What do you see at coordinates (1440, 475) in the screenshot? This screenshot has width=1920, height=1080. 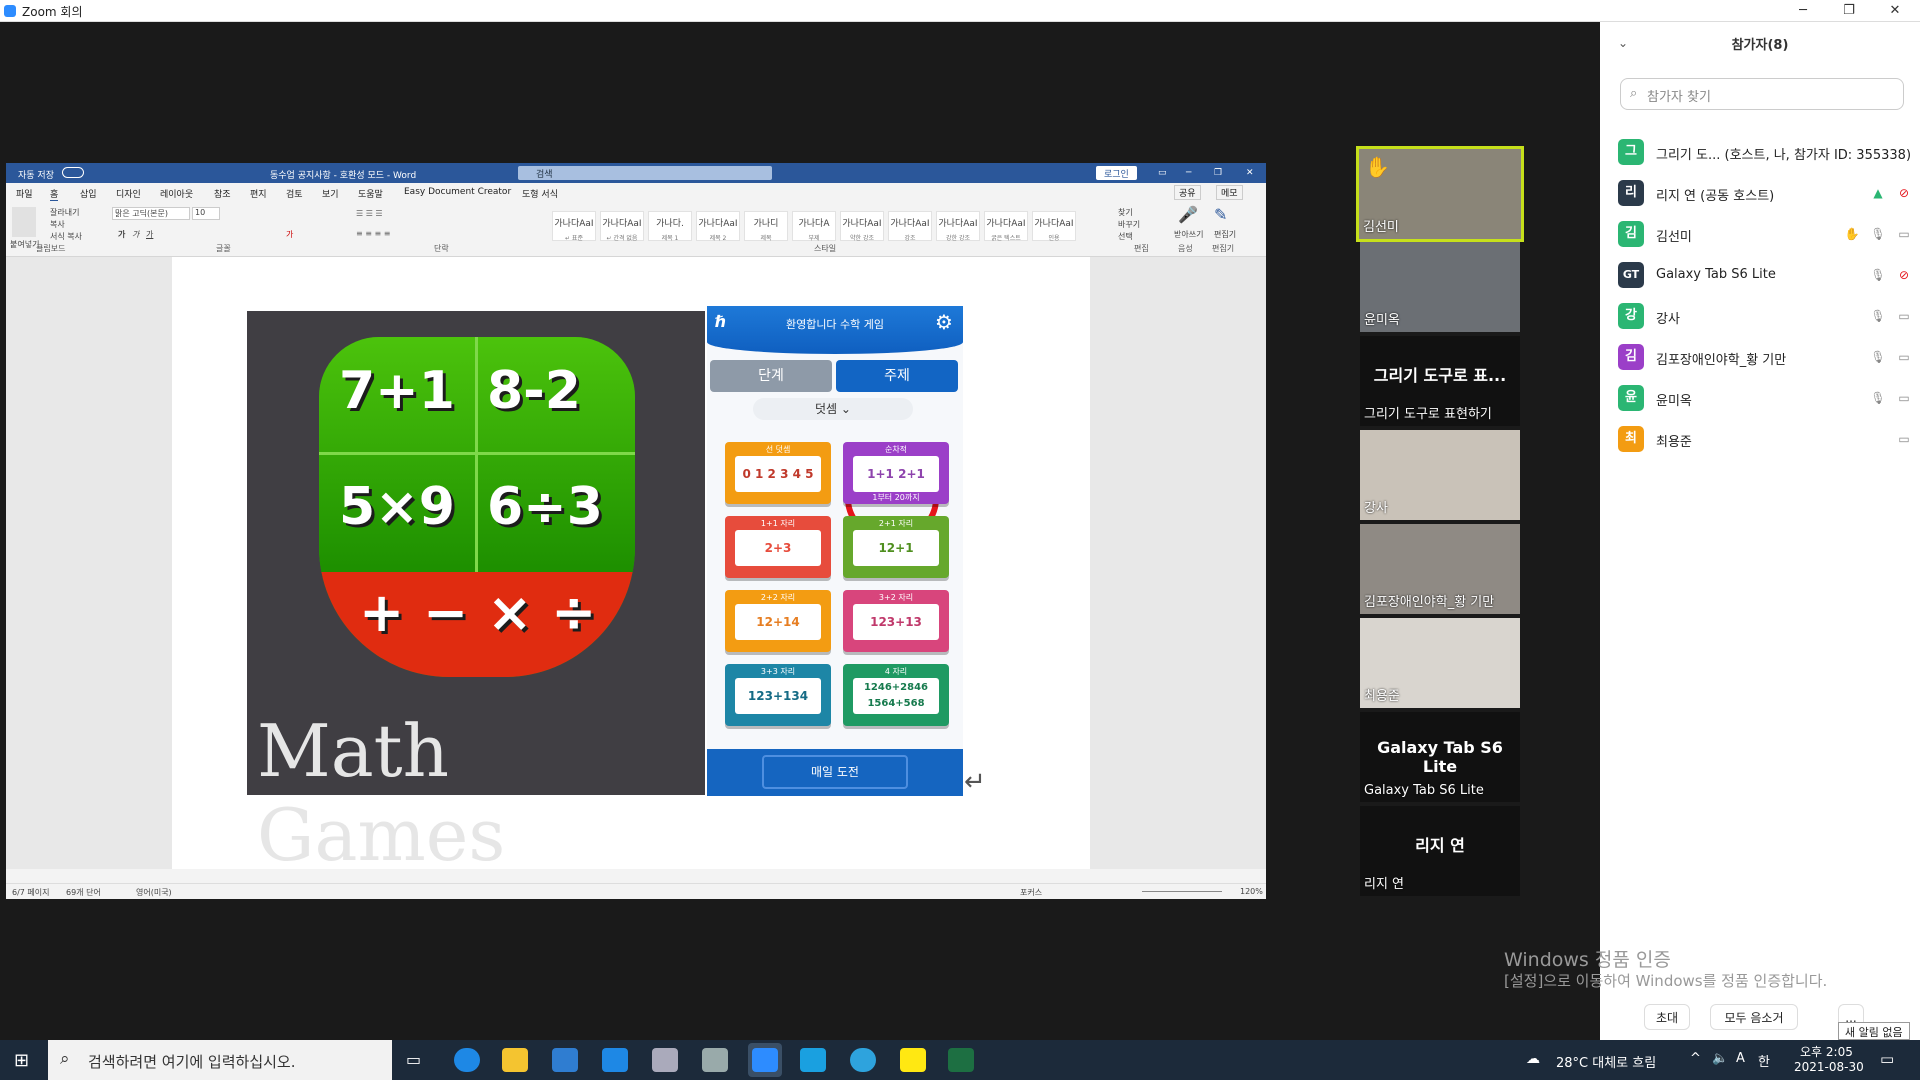 I see `video-tile: 강사` at bounding box center [1440, 475].